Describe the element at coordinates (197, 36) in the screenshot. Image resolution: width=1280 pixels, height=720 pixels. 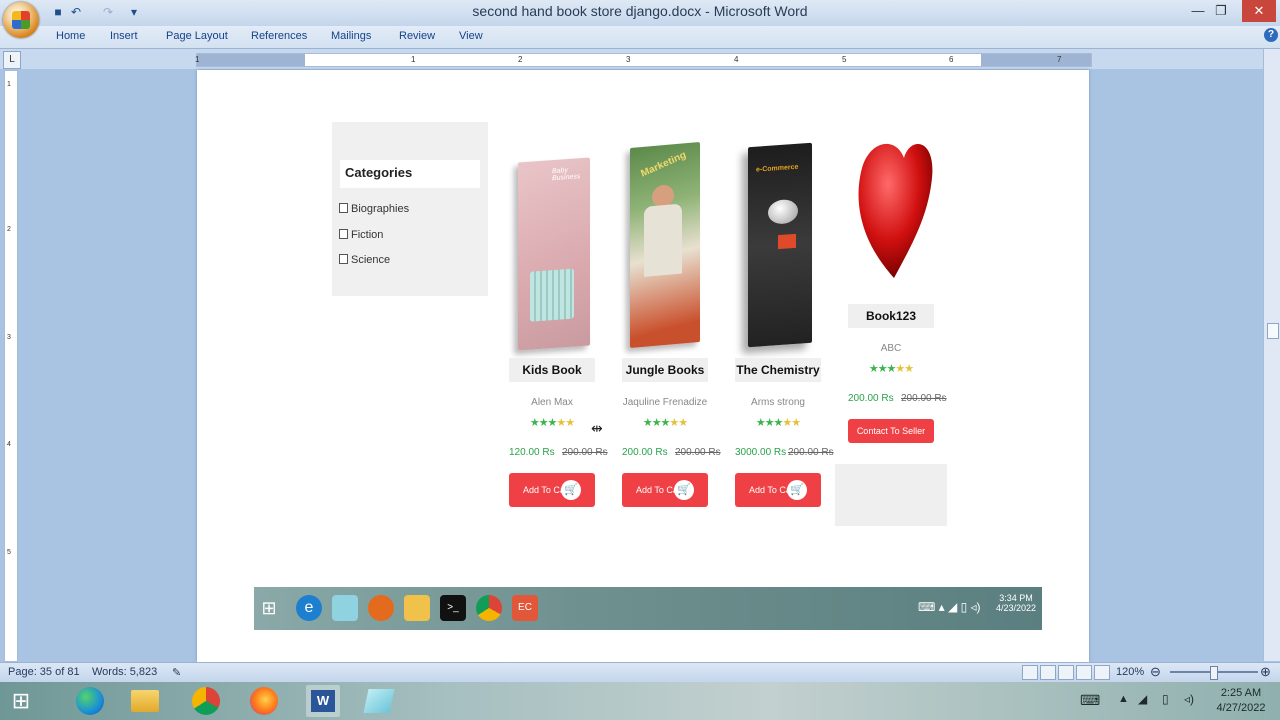
I see `tab-page-layout: Page Layout` at that location.